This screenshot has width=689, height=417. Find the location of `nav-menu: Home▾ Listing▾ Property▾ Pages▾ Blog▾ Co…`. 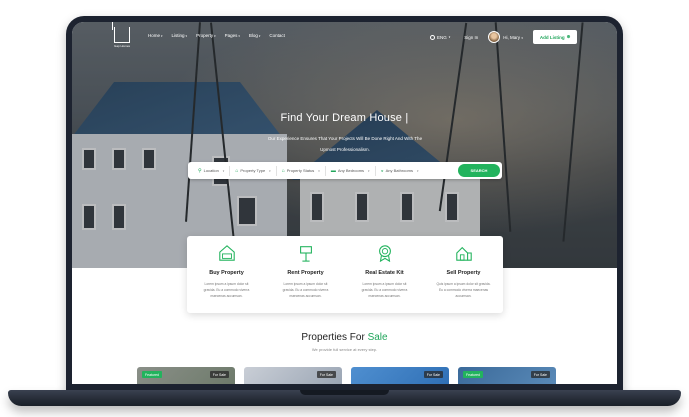

nav-menu: Home▾ Listing▾ Property▾ Pages▾ Blog▾ Co… is located at coordinates (216, 35).